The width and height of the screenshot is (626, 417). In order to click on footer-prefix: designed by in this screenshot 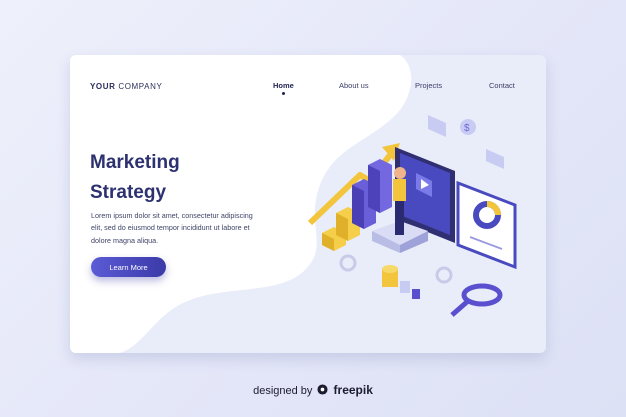, I will do `click(283, 391)`.